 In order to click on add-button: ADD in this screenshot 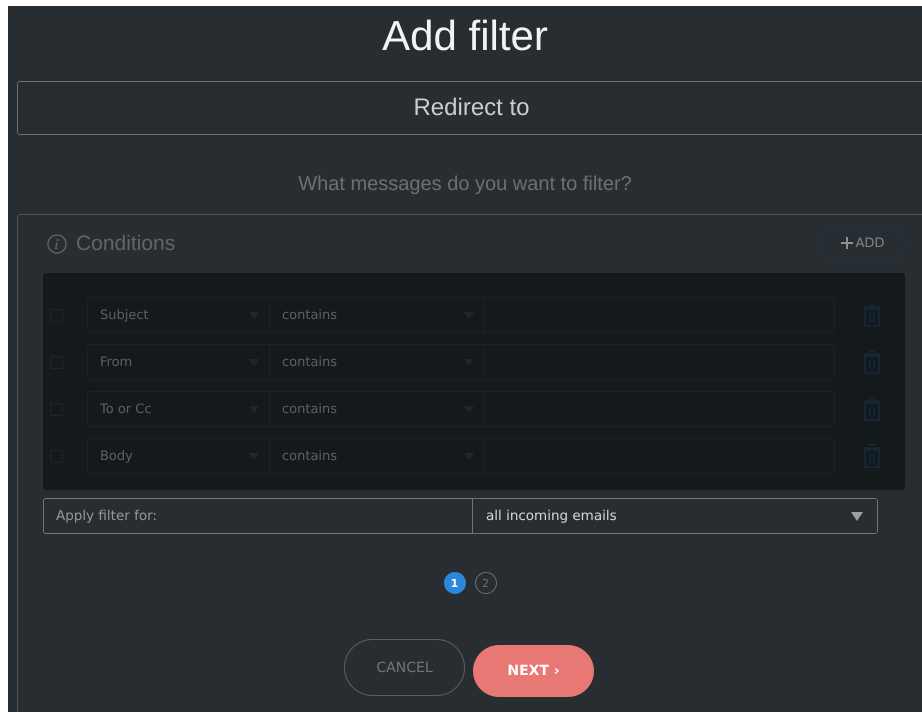, I will do `click(862, 243)`.